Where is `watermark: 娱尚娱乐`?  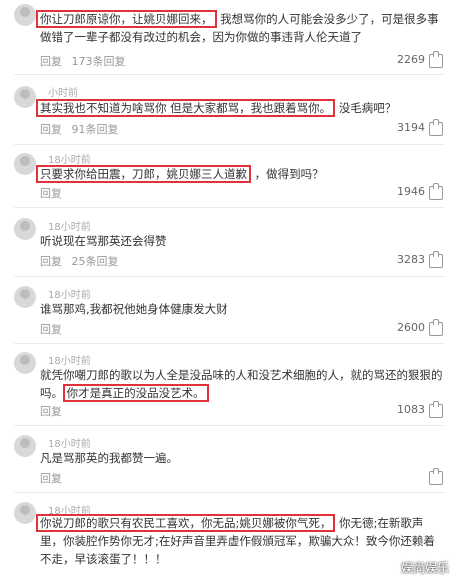 watermark: 娱尚娱乐 is located at coordinates (424, 568).